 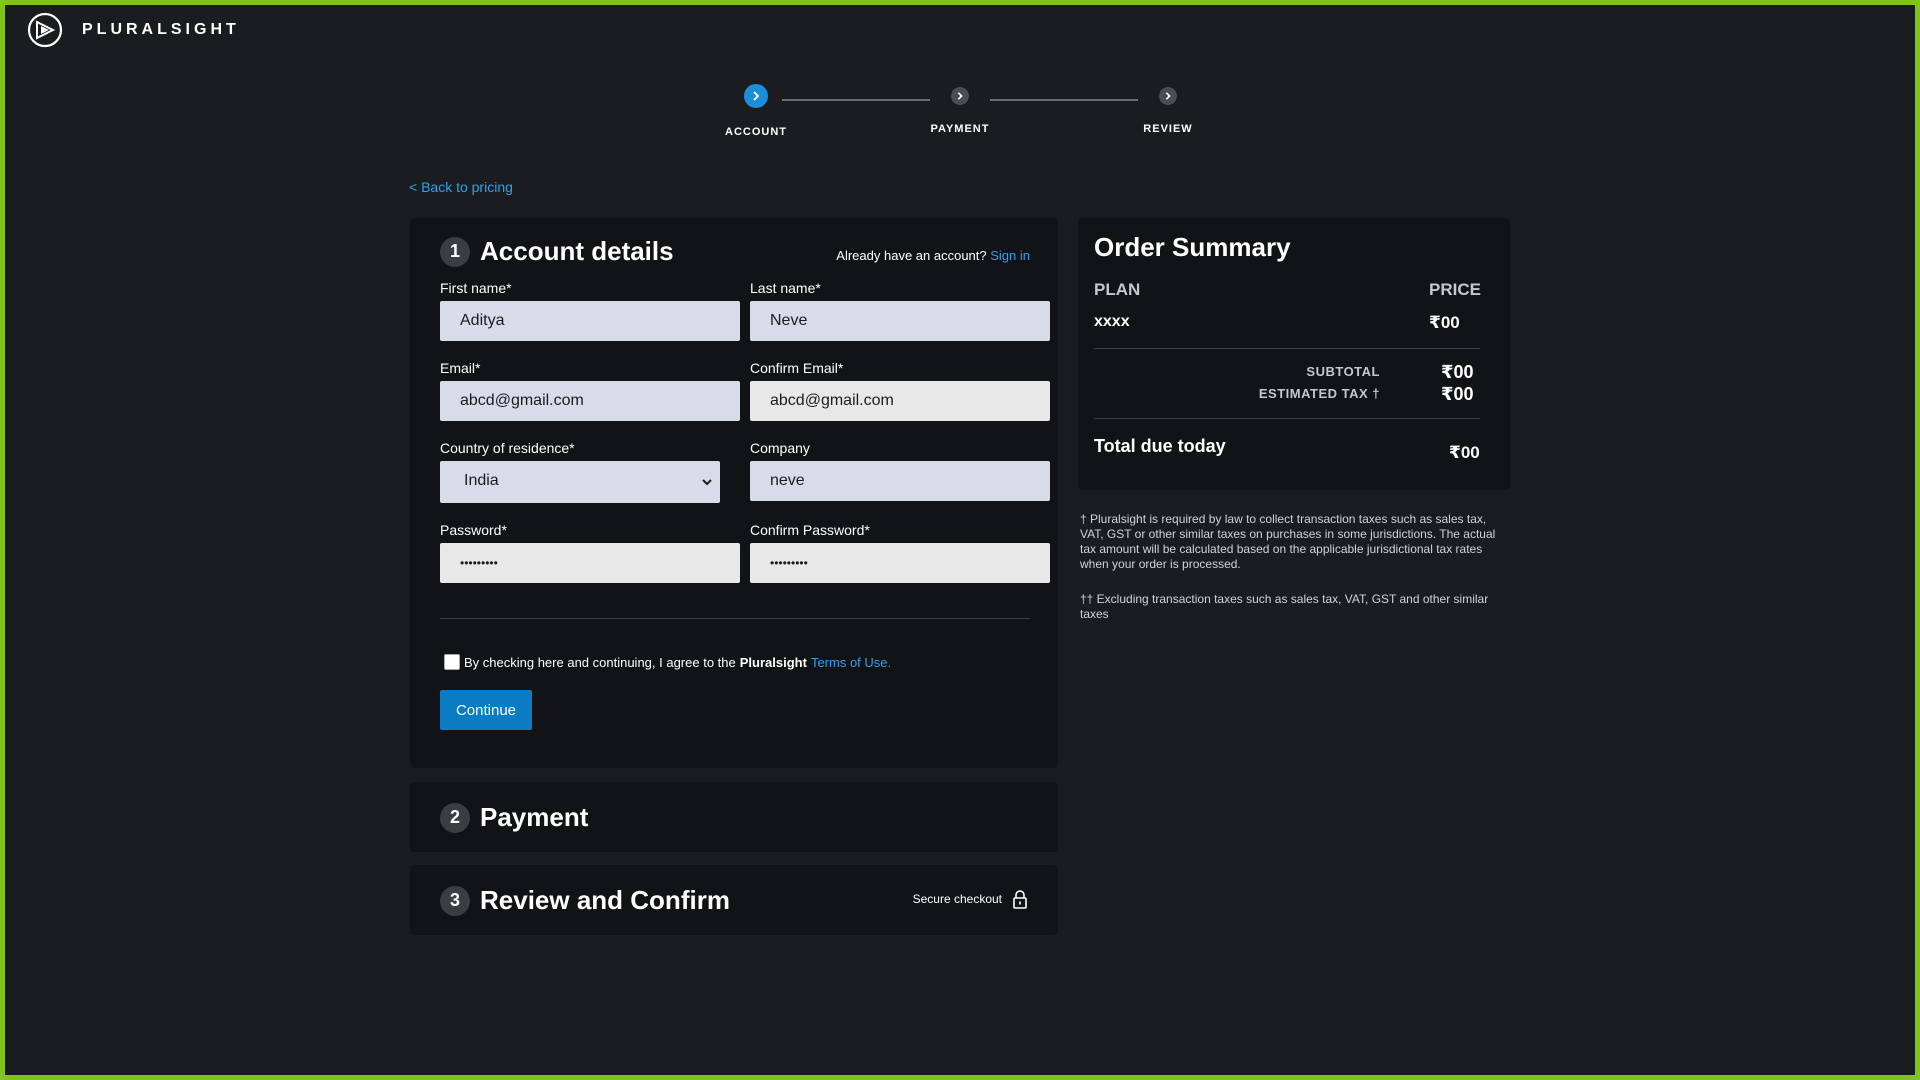 I want to click on first-name-input, so click(x=590, y=321).